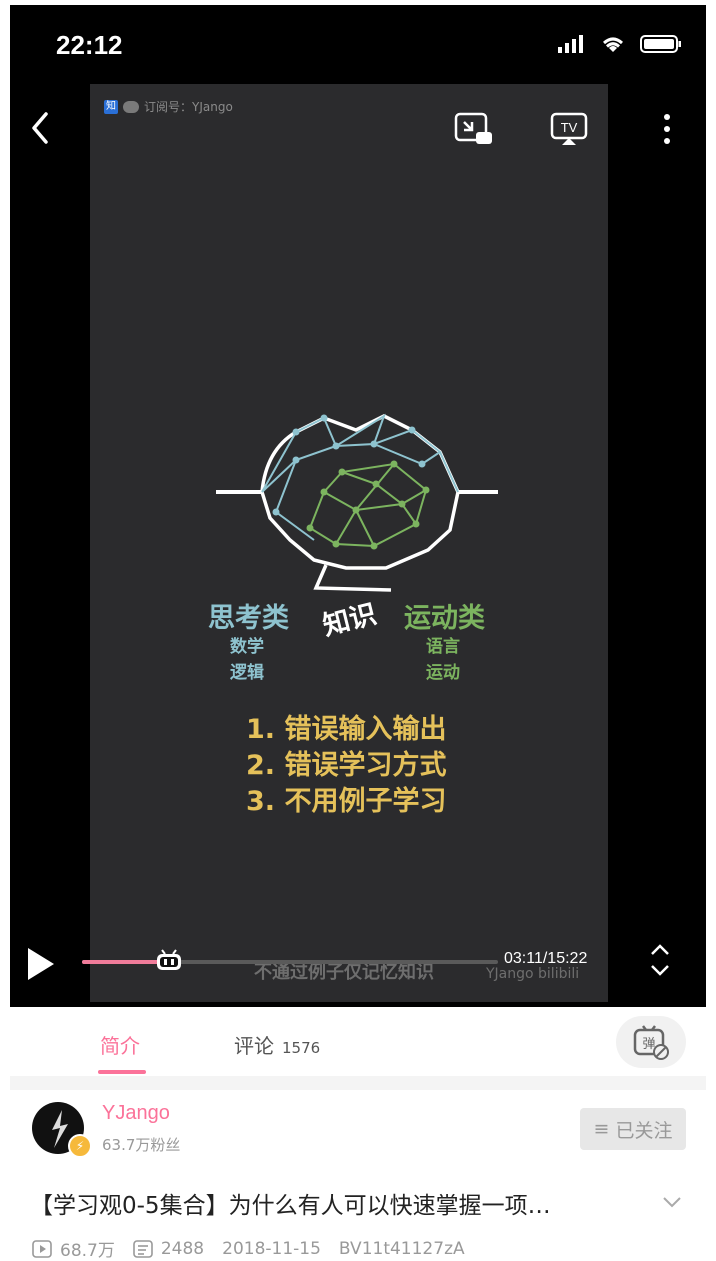 Image resolution: width=716 pixels, height=1261 pixels. Describe the element at coordinates (443, 660) in the screenshot. I see `move-items: 语言 运动` at that location.